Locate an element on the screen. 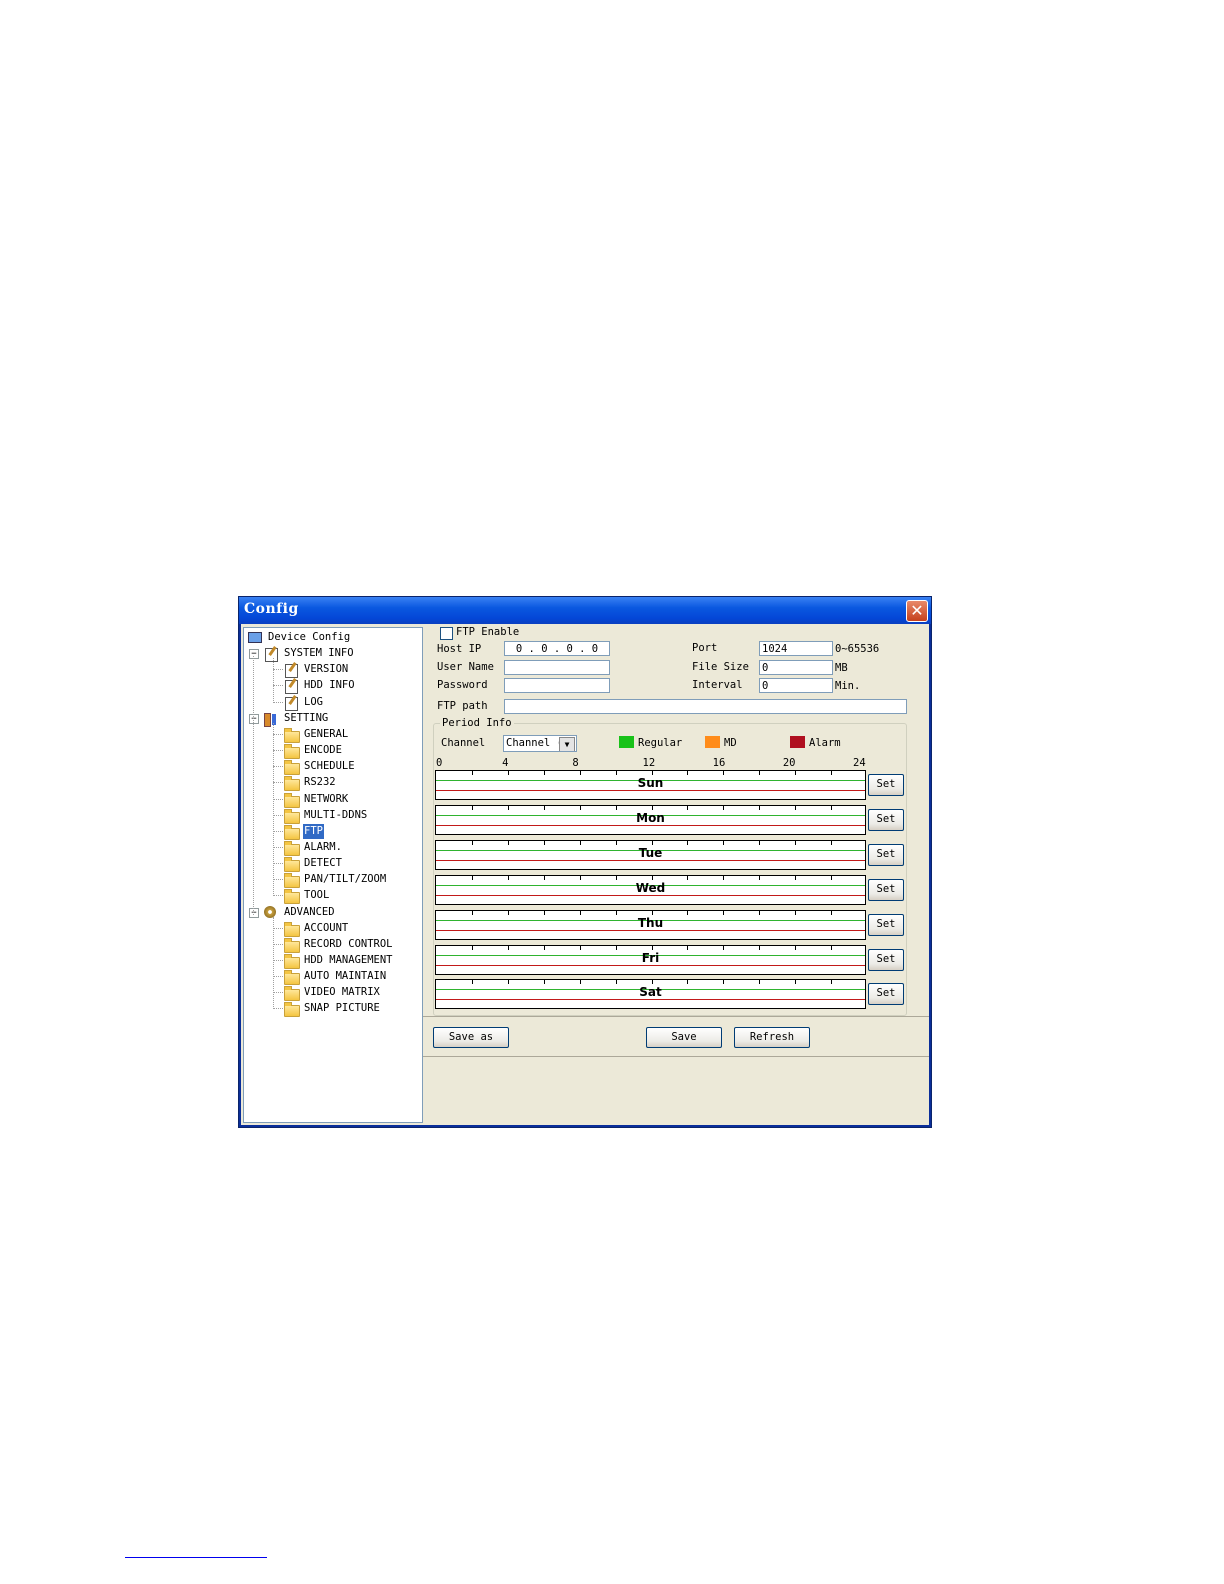  tree-item-label: TOOL is located at coordinates (317, 895).